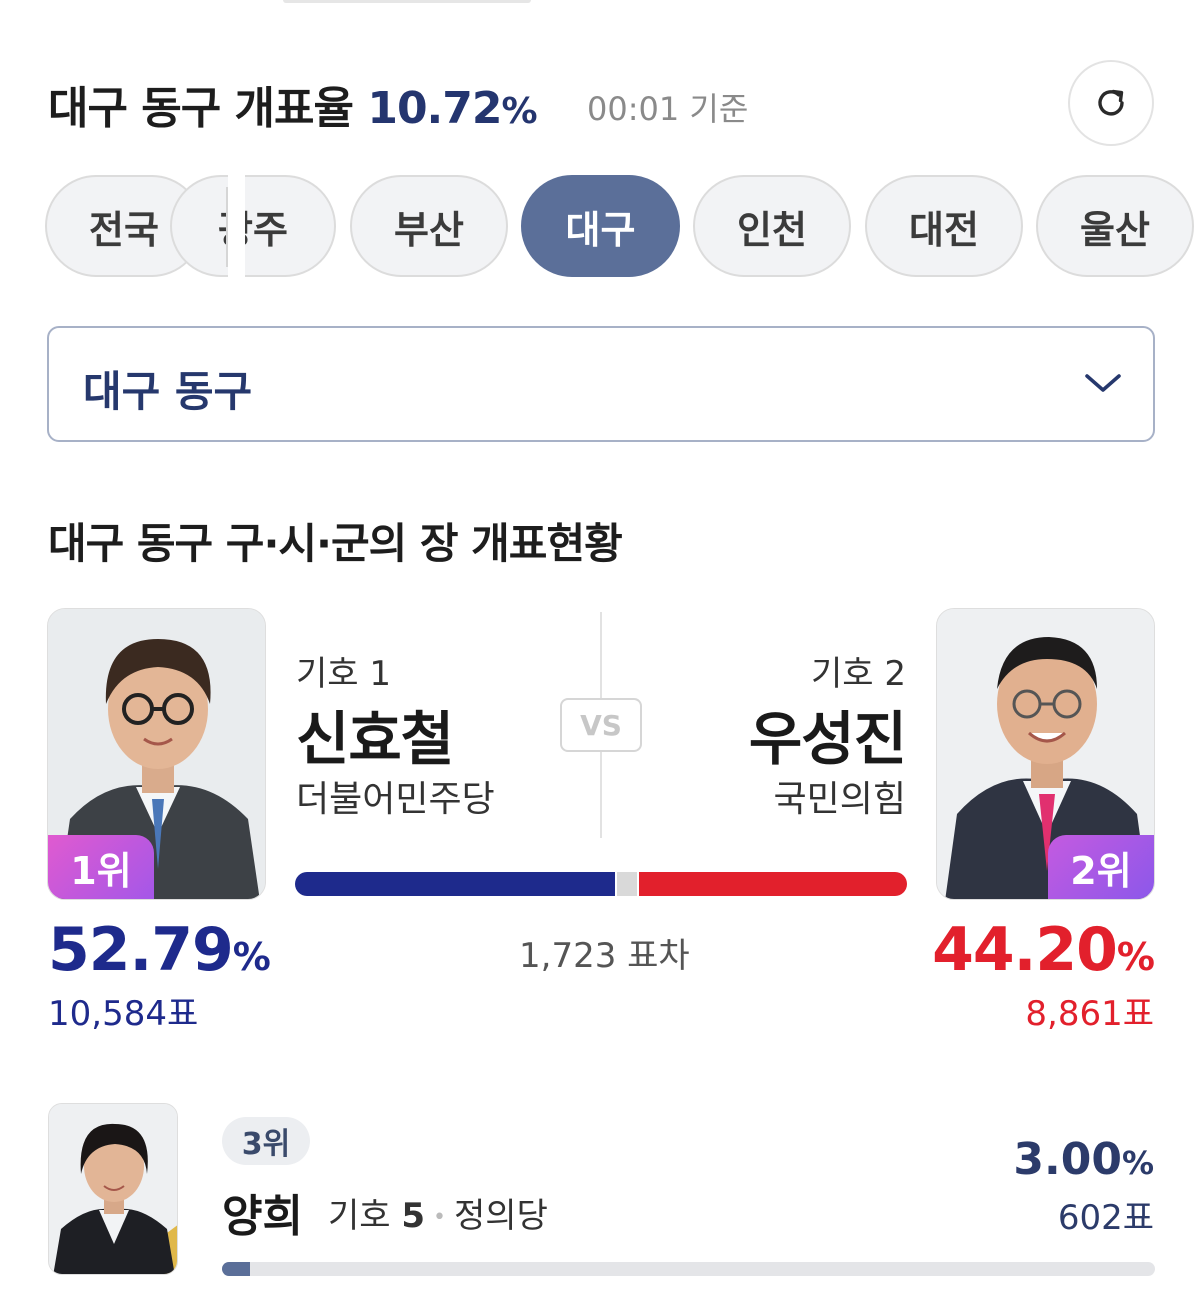 Image resolution: width=1200 pixels, height=1299 pixels. Describe the element at coordinates (519, 111) in the screenshot. I see `count-rate-unit: %` at that location.